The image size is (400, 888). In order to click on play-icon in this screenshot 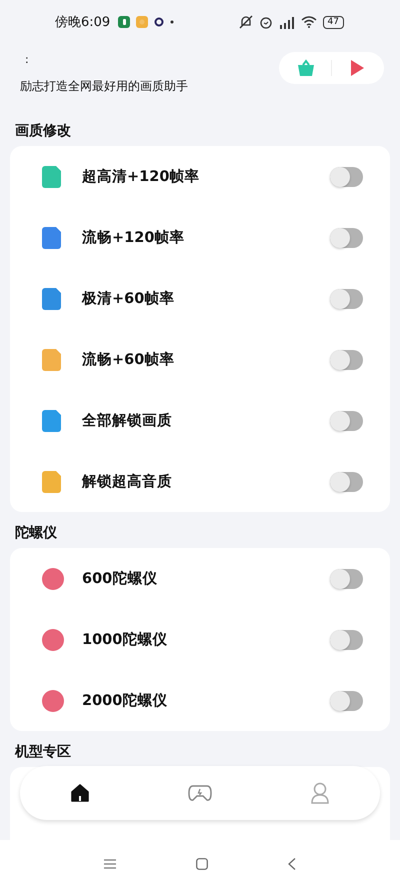, I will do `click(357, 68)`.